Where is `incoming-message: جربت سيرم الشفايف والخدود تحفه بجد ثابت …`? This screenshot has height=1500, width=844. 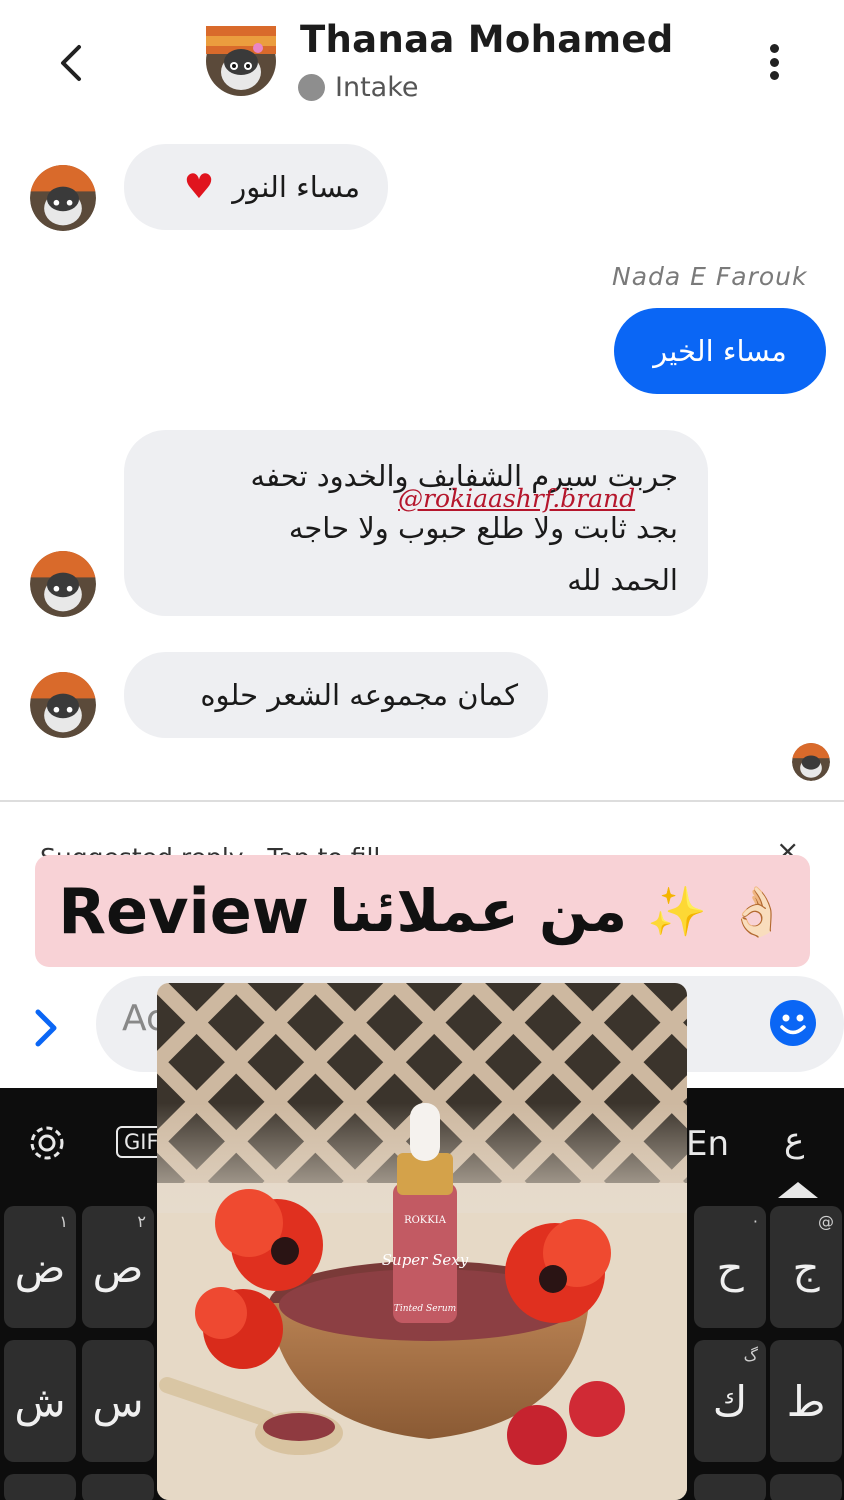
incoming-message: جربت سيرم الشفايف والخدود تحفه بجد ثابت … is located at coordinates (416, 523).